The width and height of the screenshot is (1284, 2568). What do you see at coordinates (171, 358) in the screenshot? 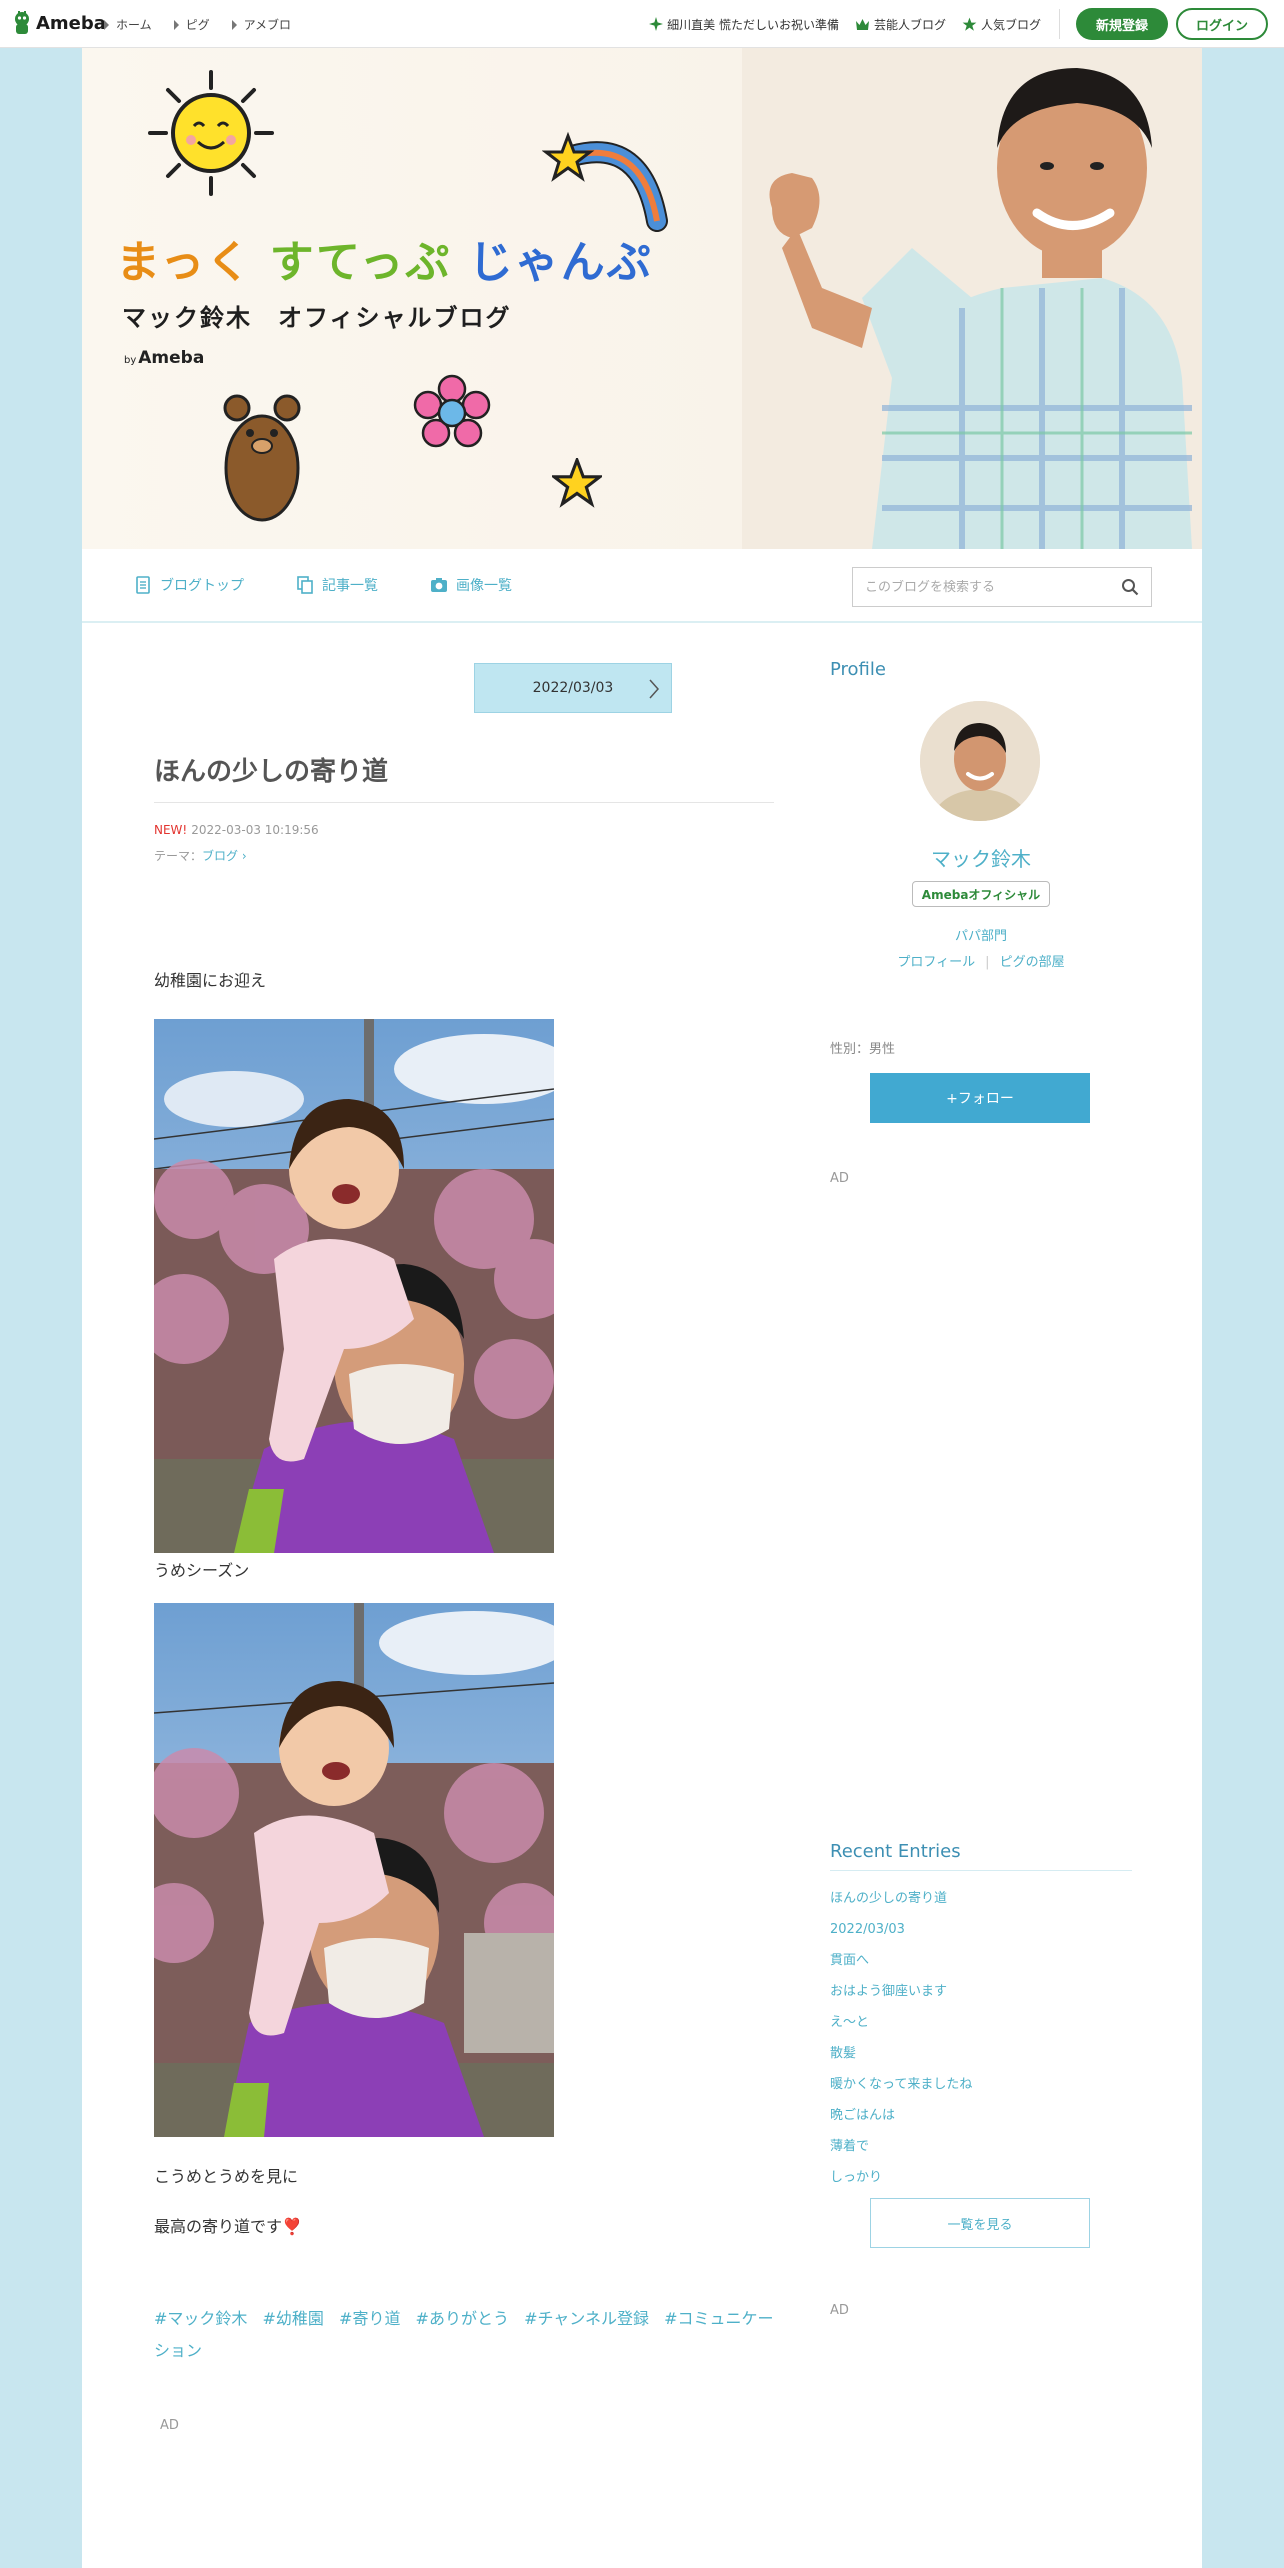
I see `by-brand: Ameba` at bounding box center [171, 358].